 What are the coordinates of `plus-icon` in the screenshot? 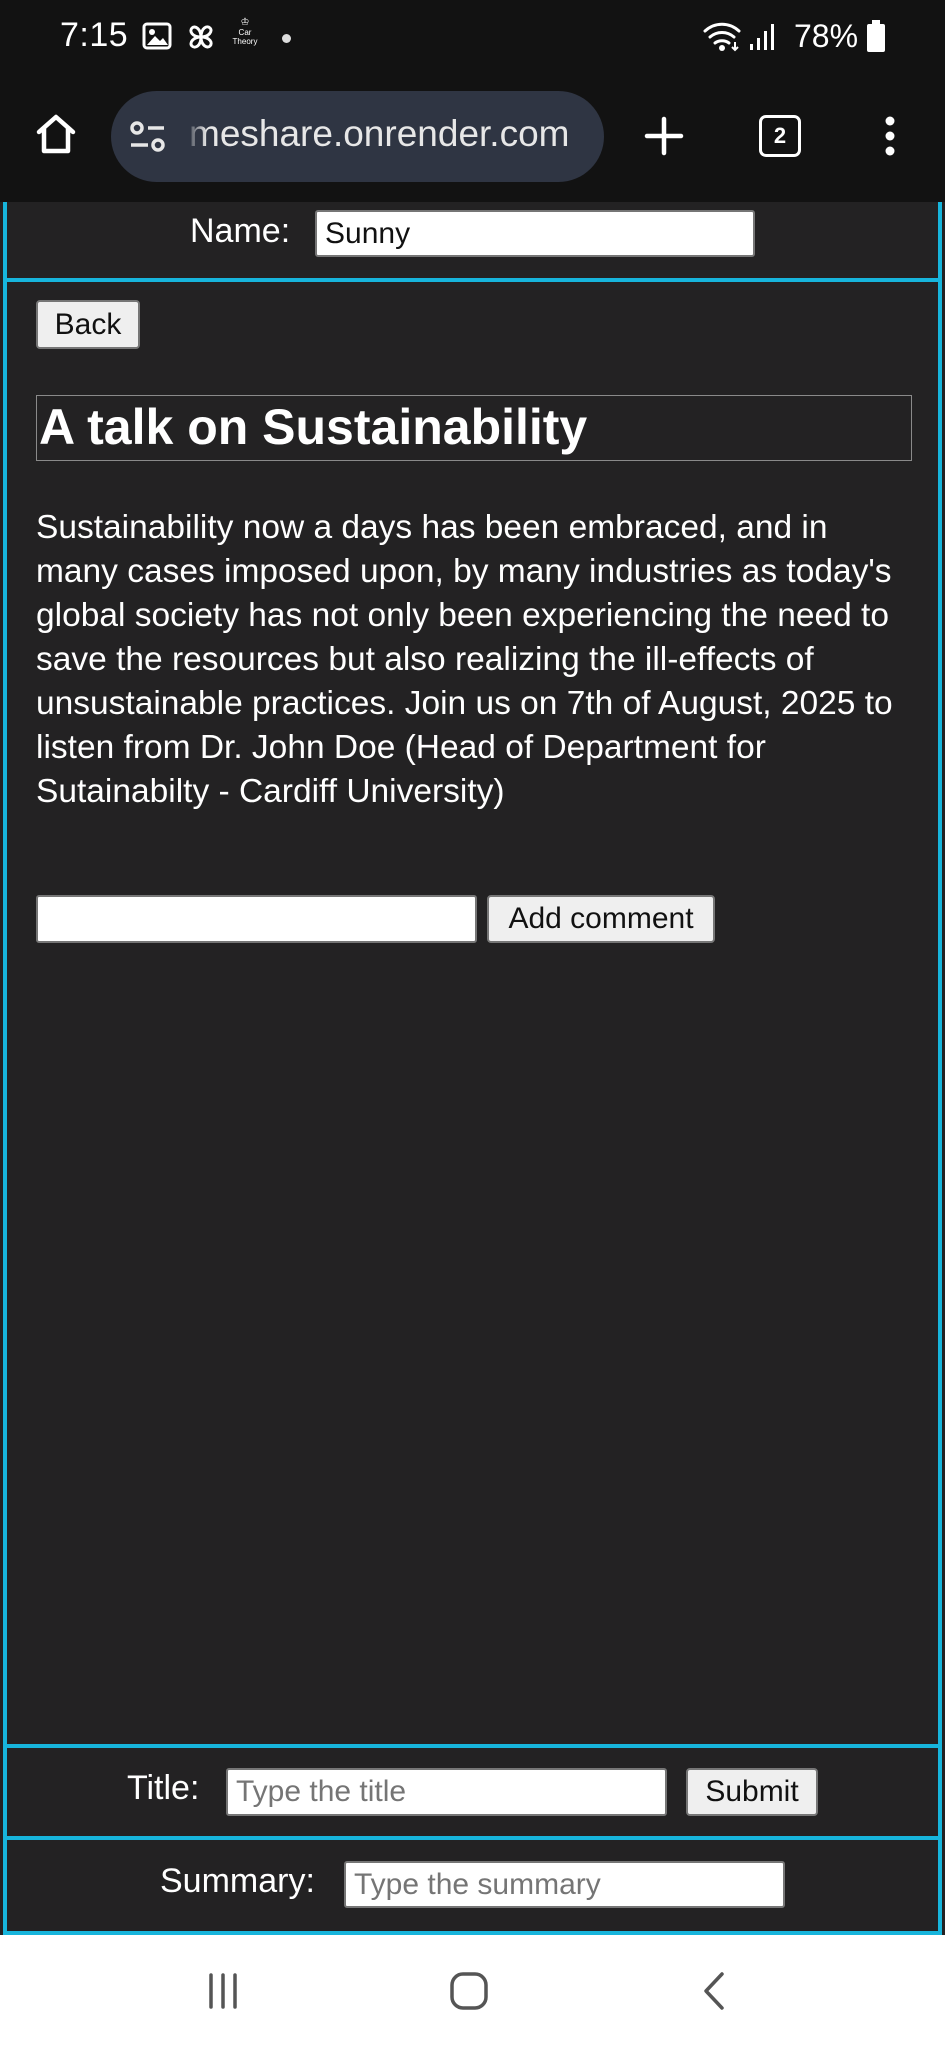 It's located at (664, 136).